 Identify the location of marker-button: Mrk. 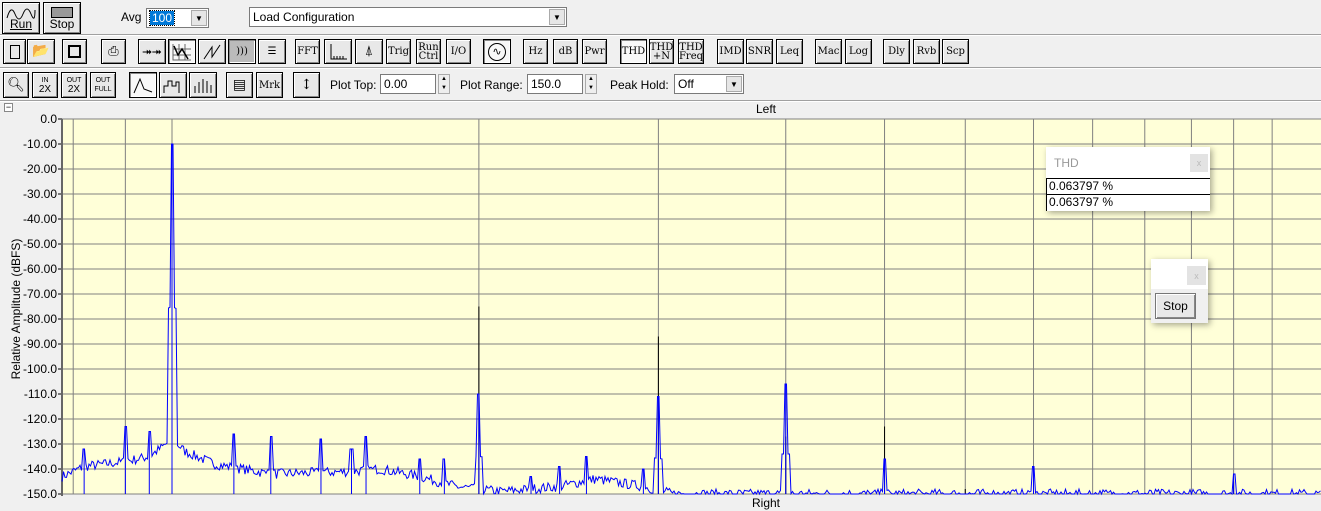
(269, 85).